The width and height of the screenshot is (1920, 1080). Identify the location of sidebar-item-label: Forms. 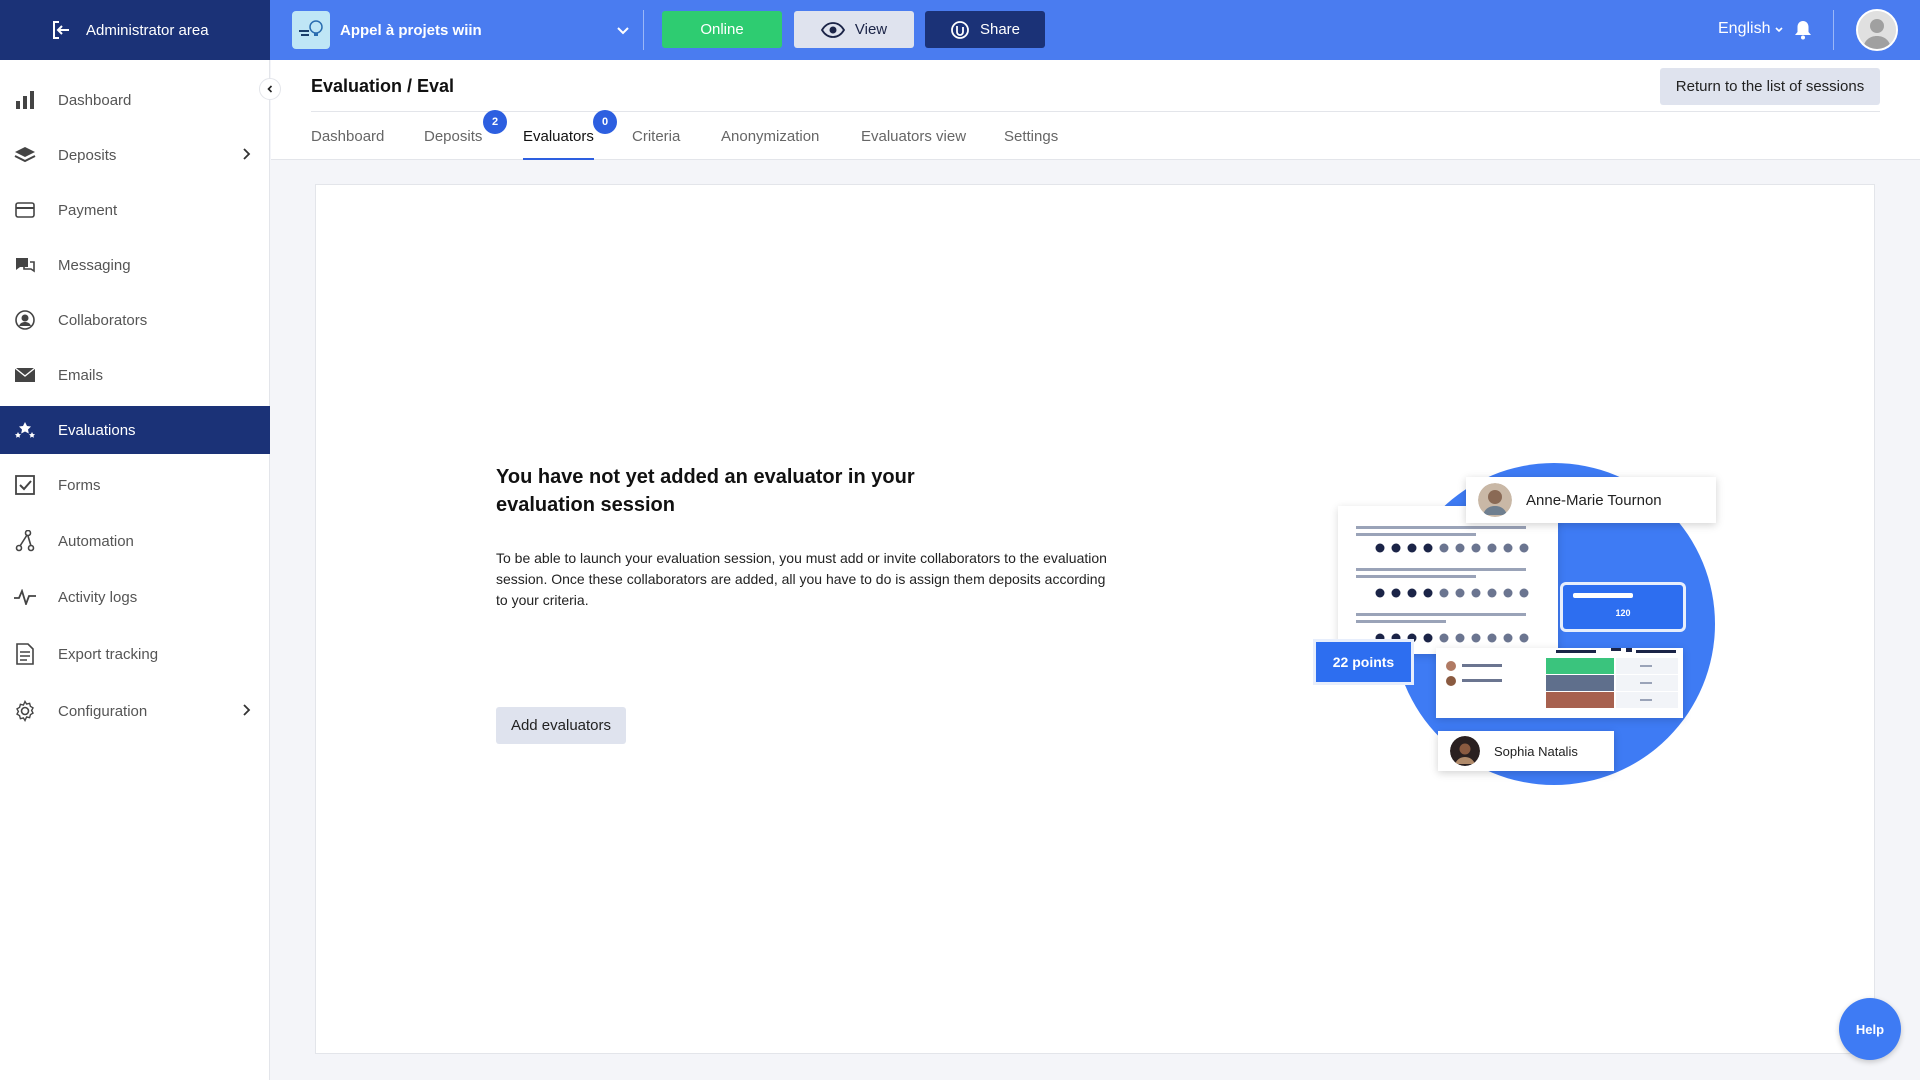
(79, 485).